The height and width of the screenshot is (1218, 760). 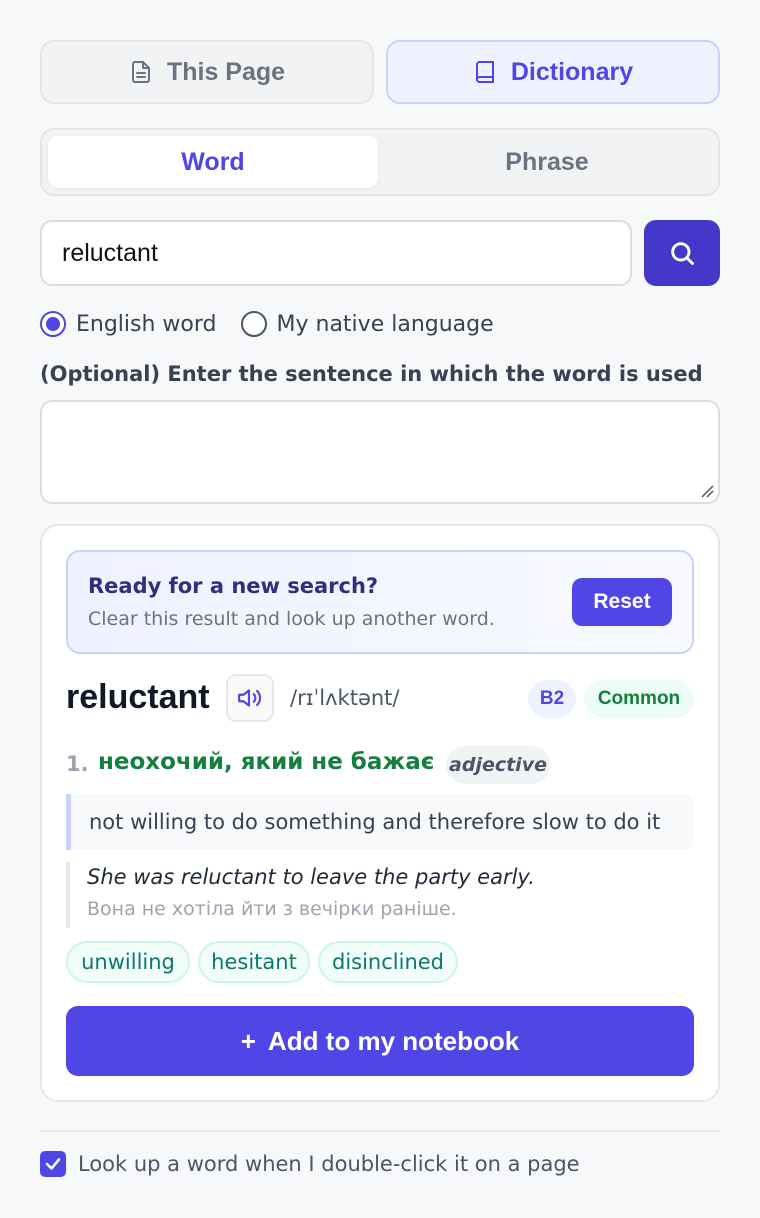 I want to click on tab-dictionary: Dictionary, so click(x=553, y=72).